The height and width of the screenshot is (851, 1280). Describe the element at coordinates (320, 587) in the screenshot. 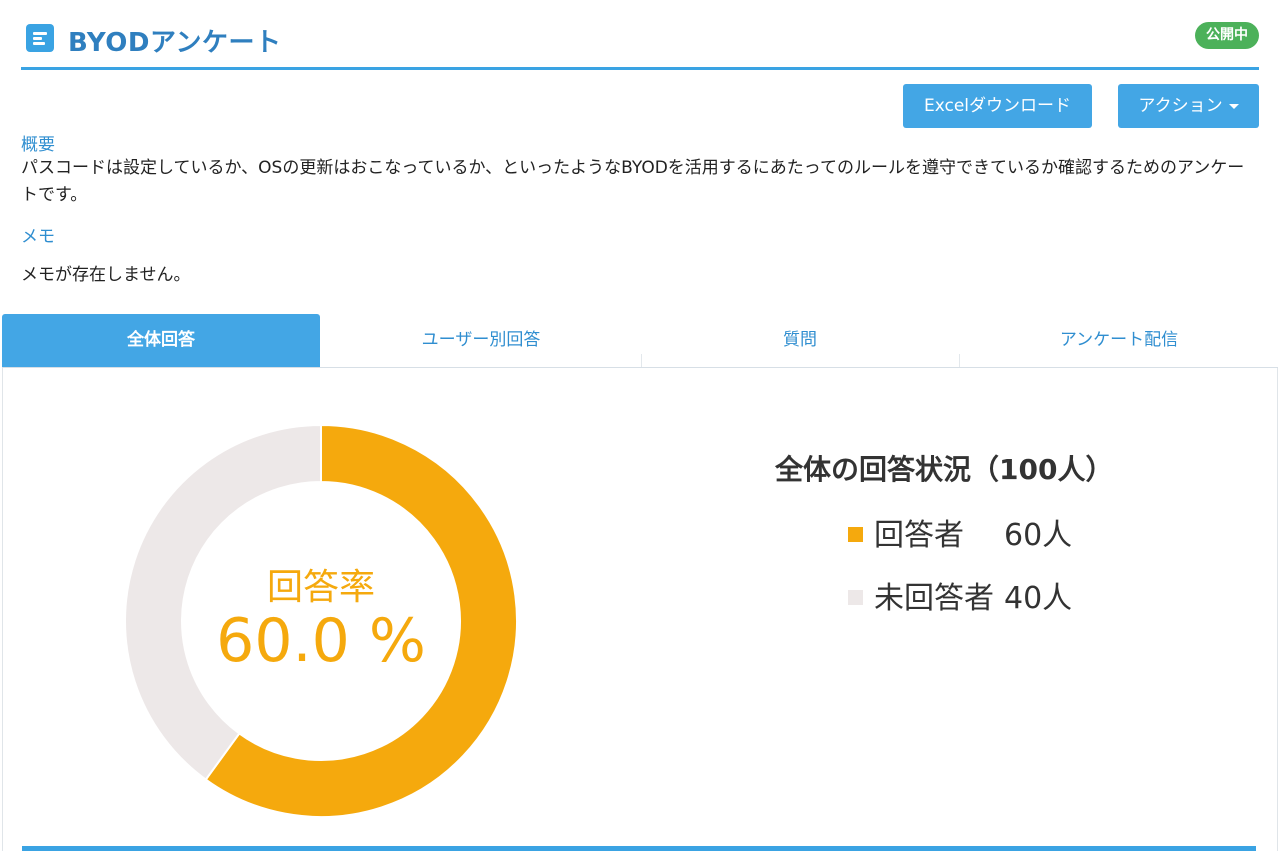

I see `response-rate-label: 回答率` at that location.